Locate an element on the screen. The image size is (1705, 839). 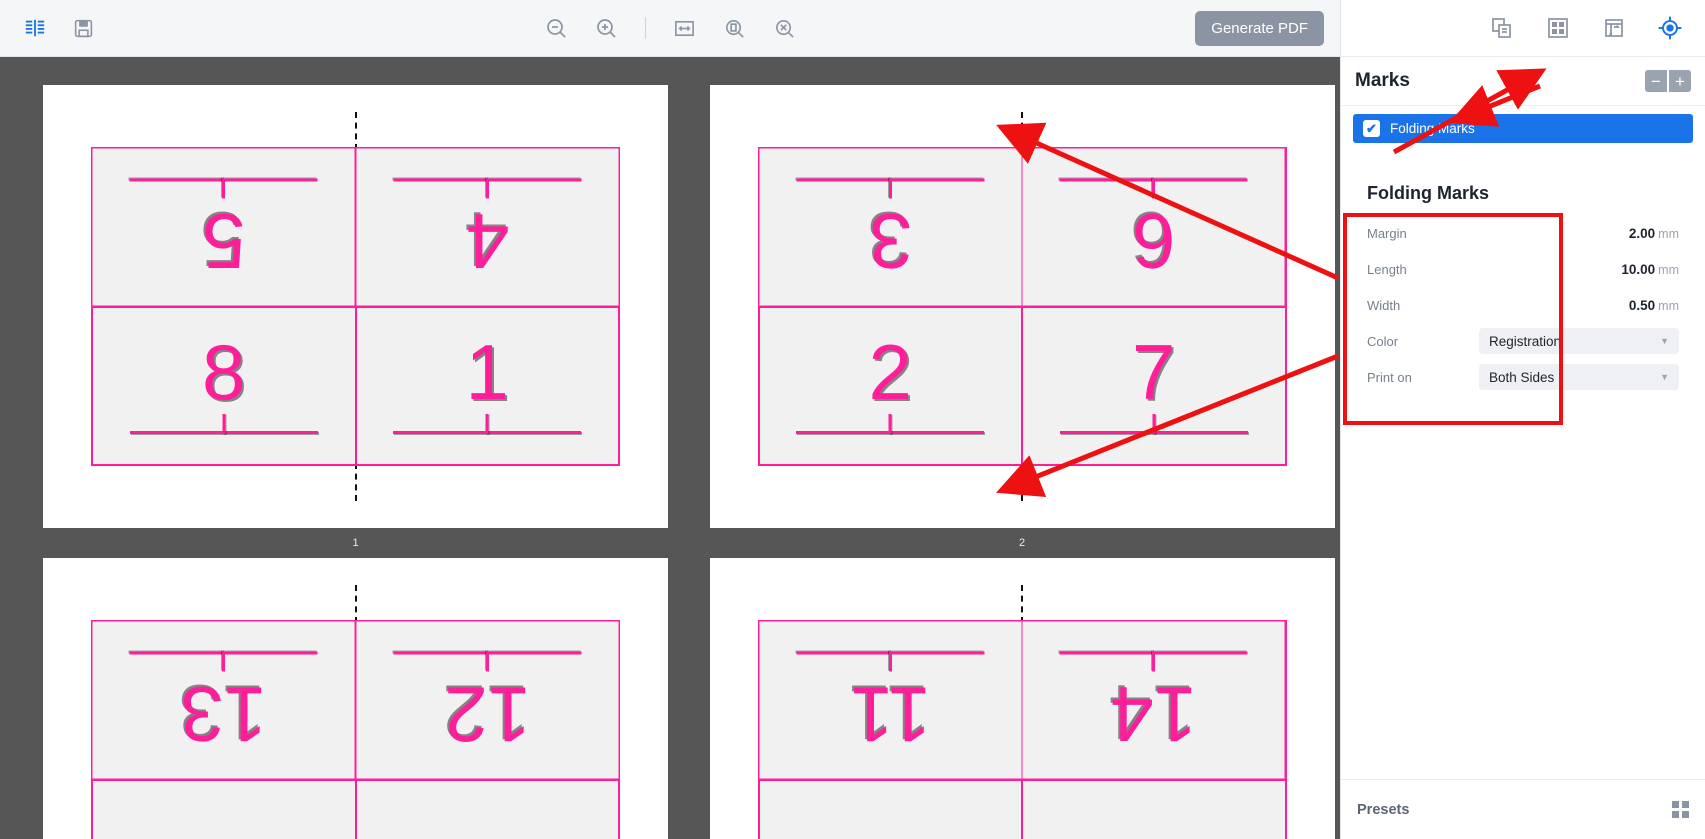
property-row-width: Width 0.50 mm is located at coordinates (1523, 305).